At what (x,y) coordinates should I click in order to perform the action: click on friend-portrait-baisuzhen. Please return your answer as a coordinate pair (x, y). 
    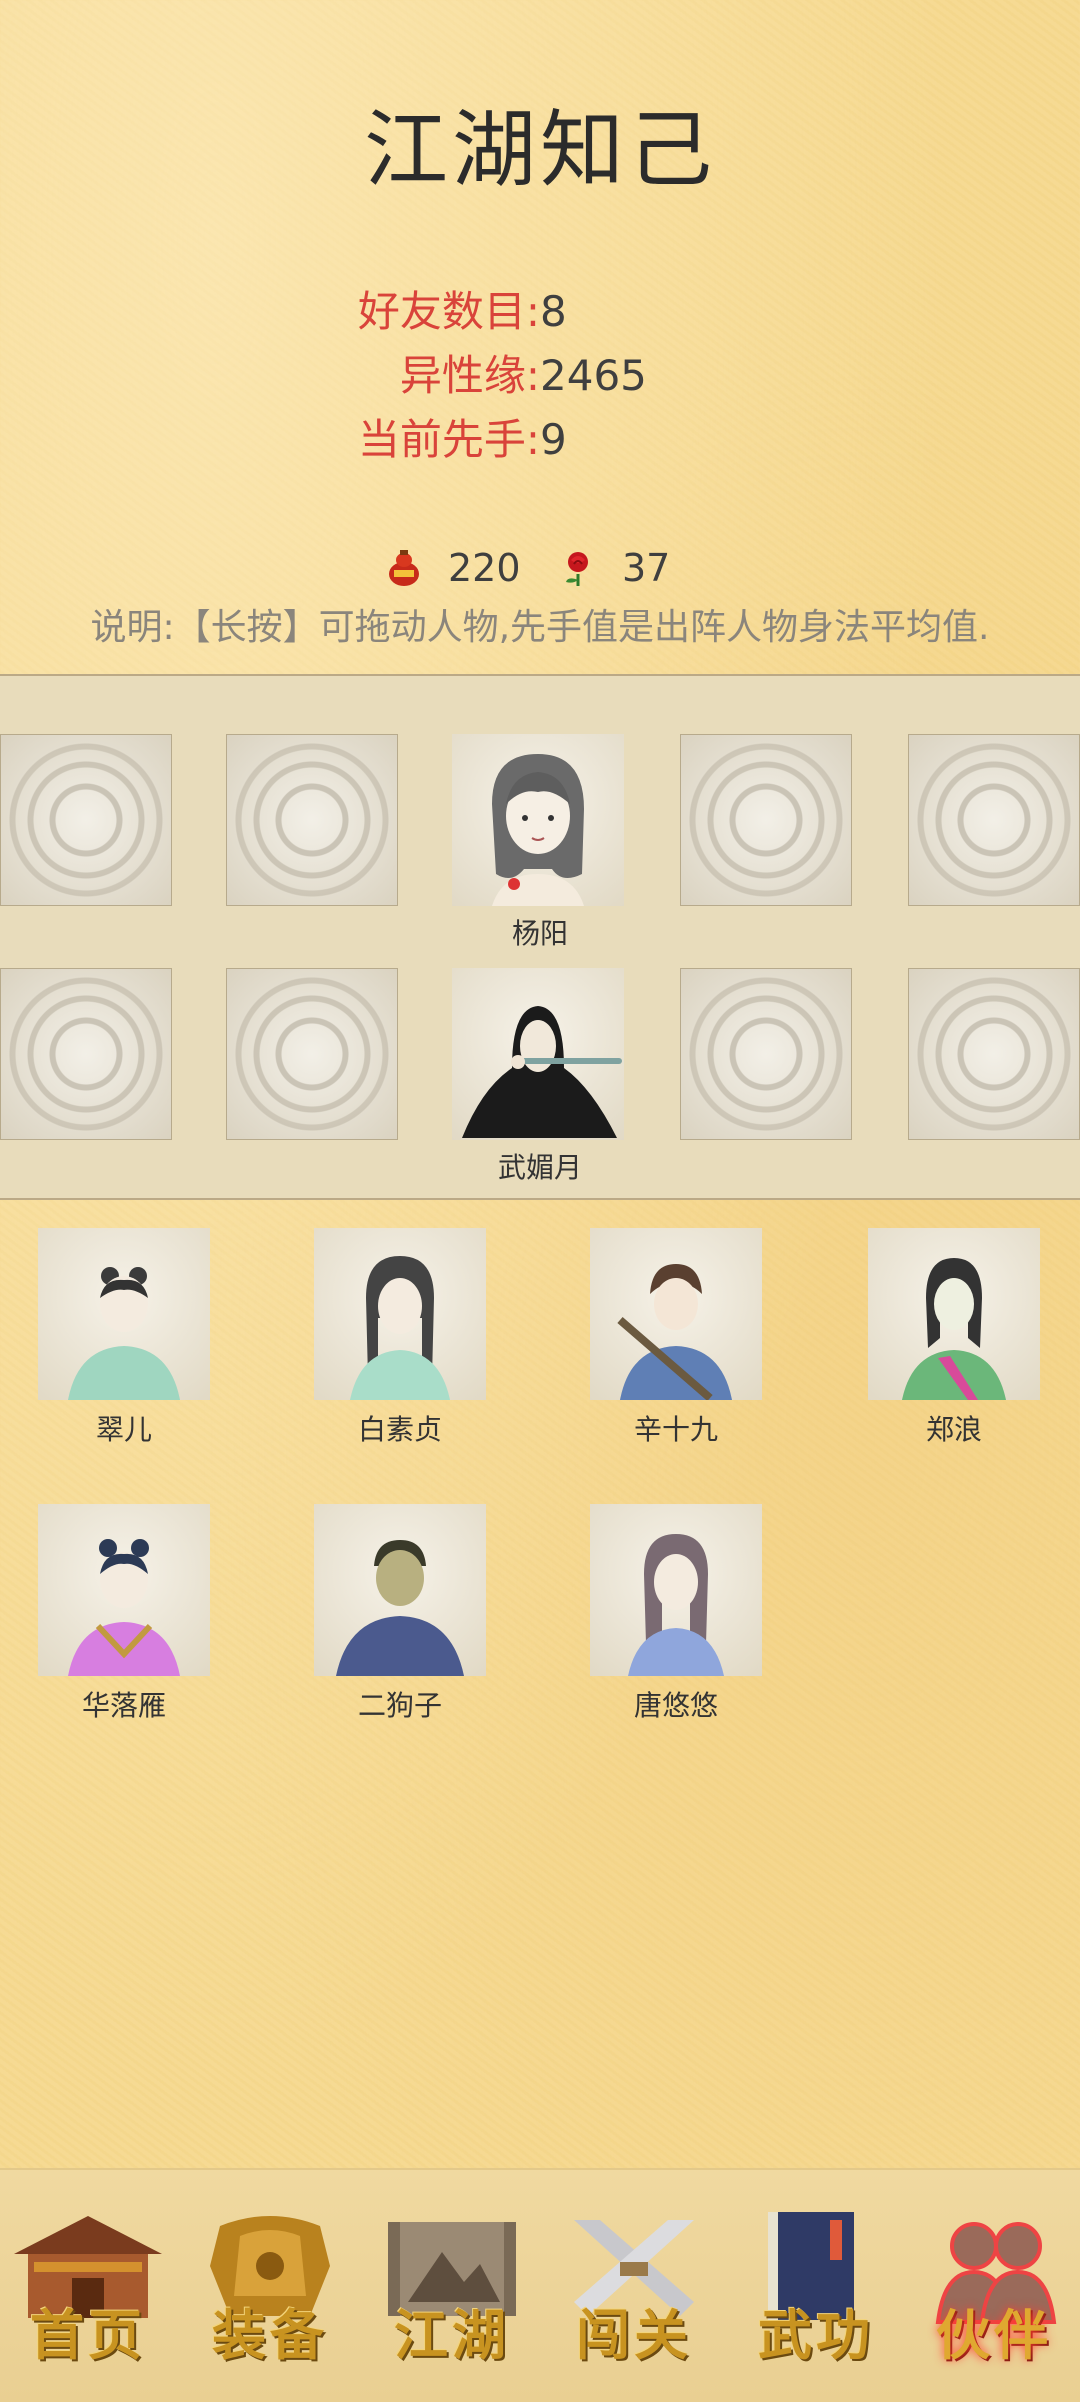
    Looking at the image, I should click on (400, 1314).